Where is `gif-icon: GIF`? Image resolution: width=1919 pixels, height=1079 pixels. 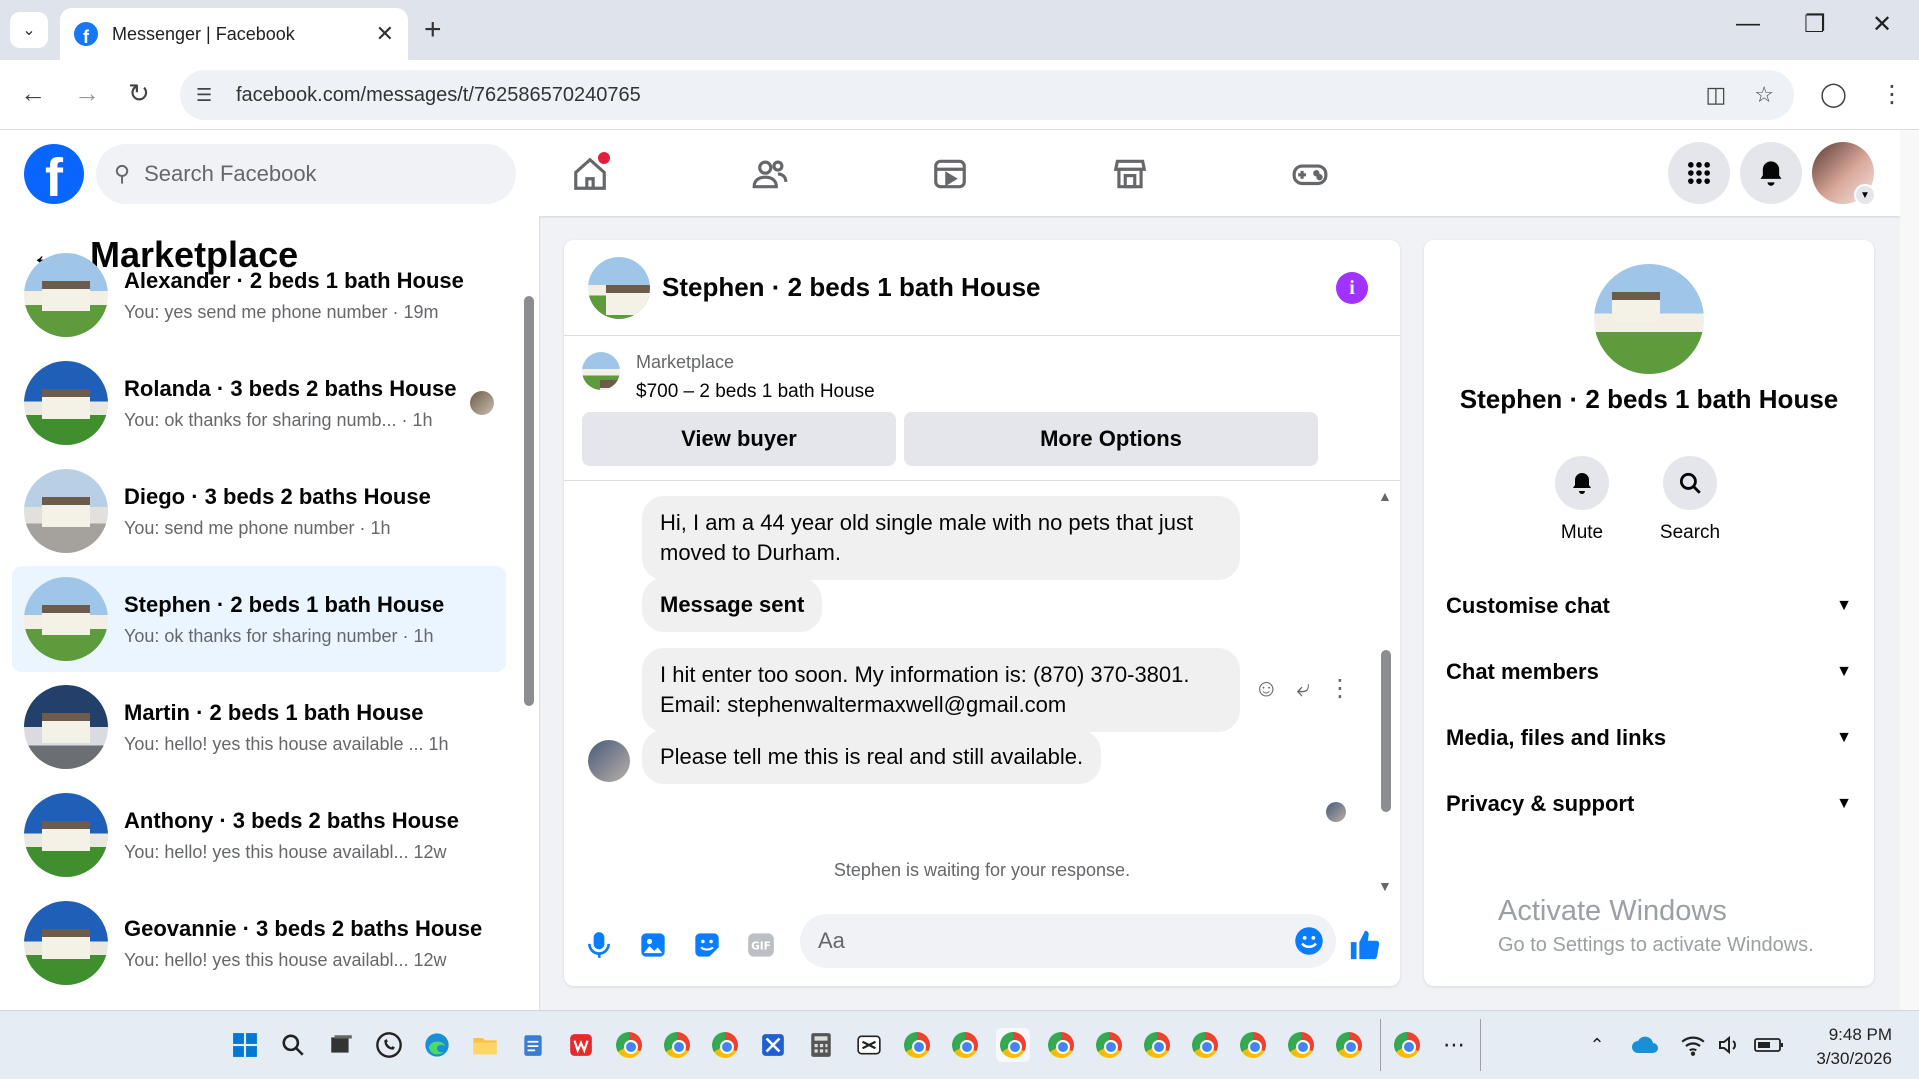
gif-icon: GIF is located at coordinates (761, 945).